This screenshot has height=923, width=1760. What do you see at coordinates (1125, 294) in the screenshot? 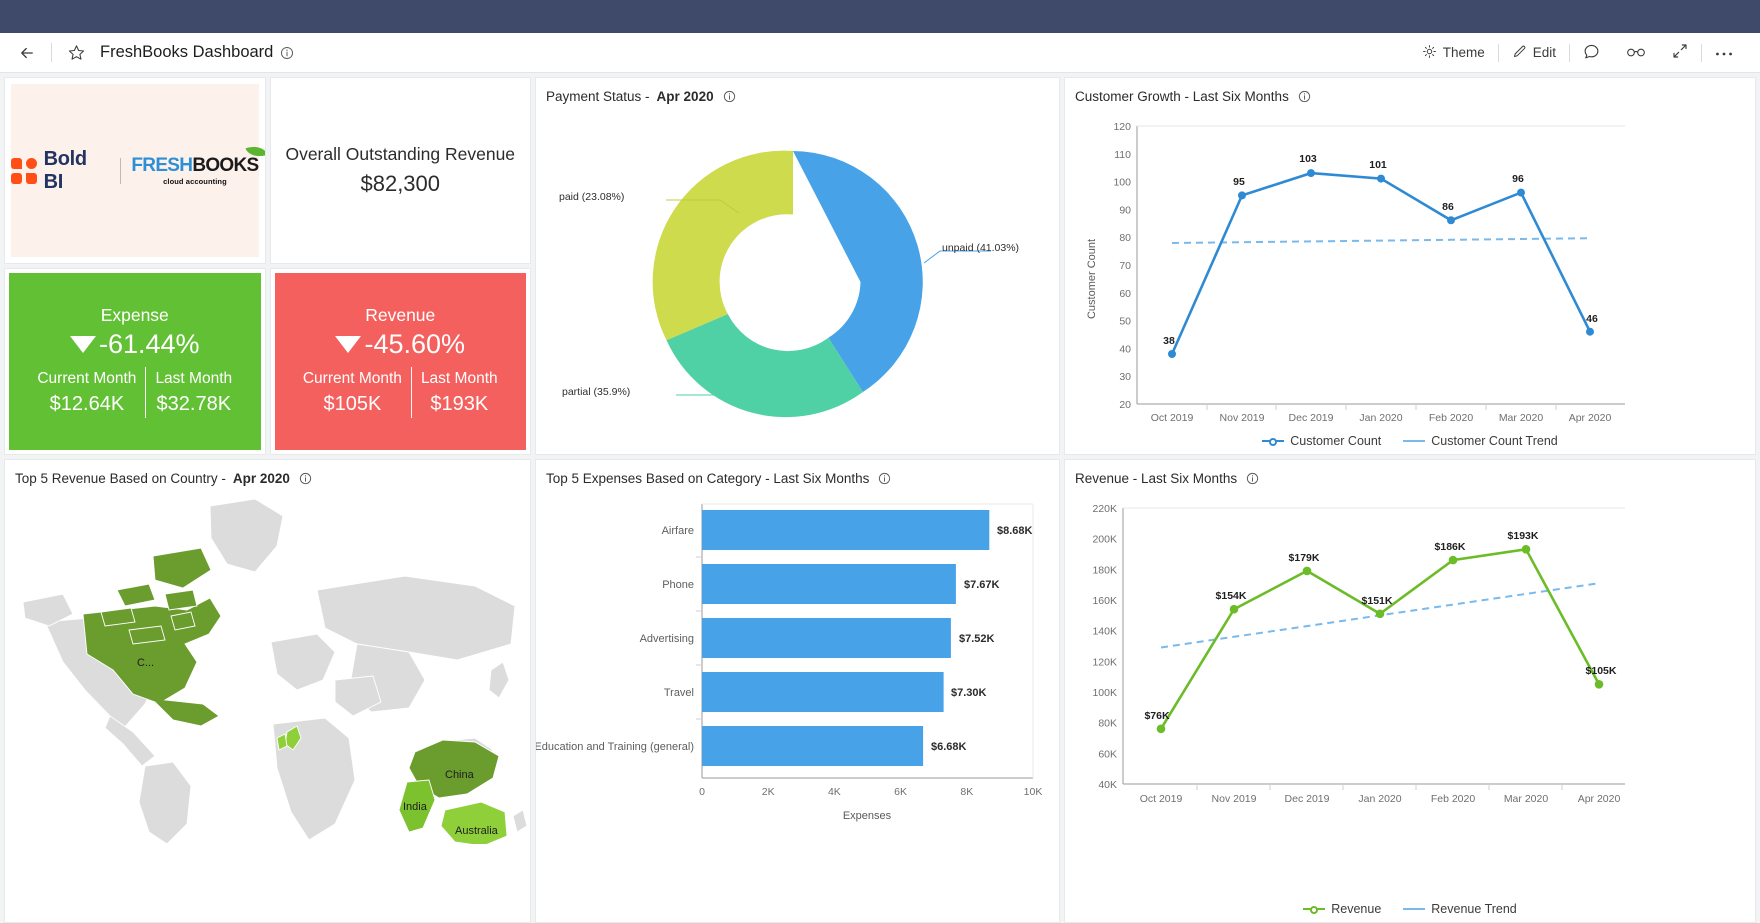
I see `svg-text: 60` at bounding box center [1125, 294].